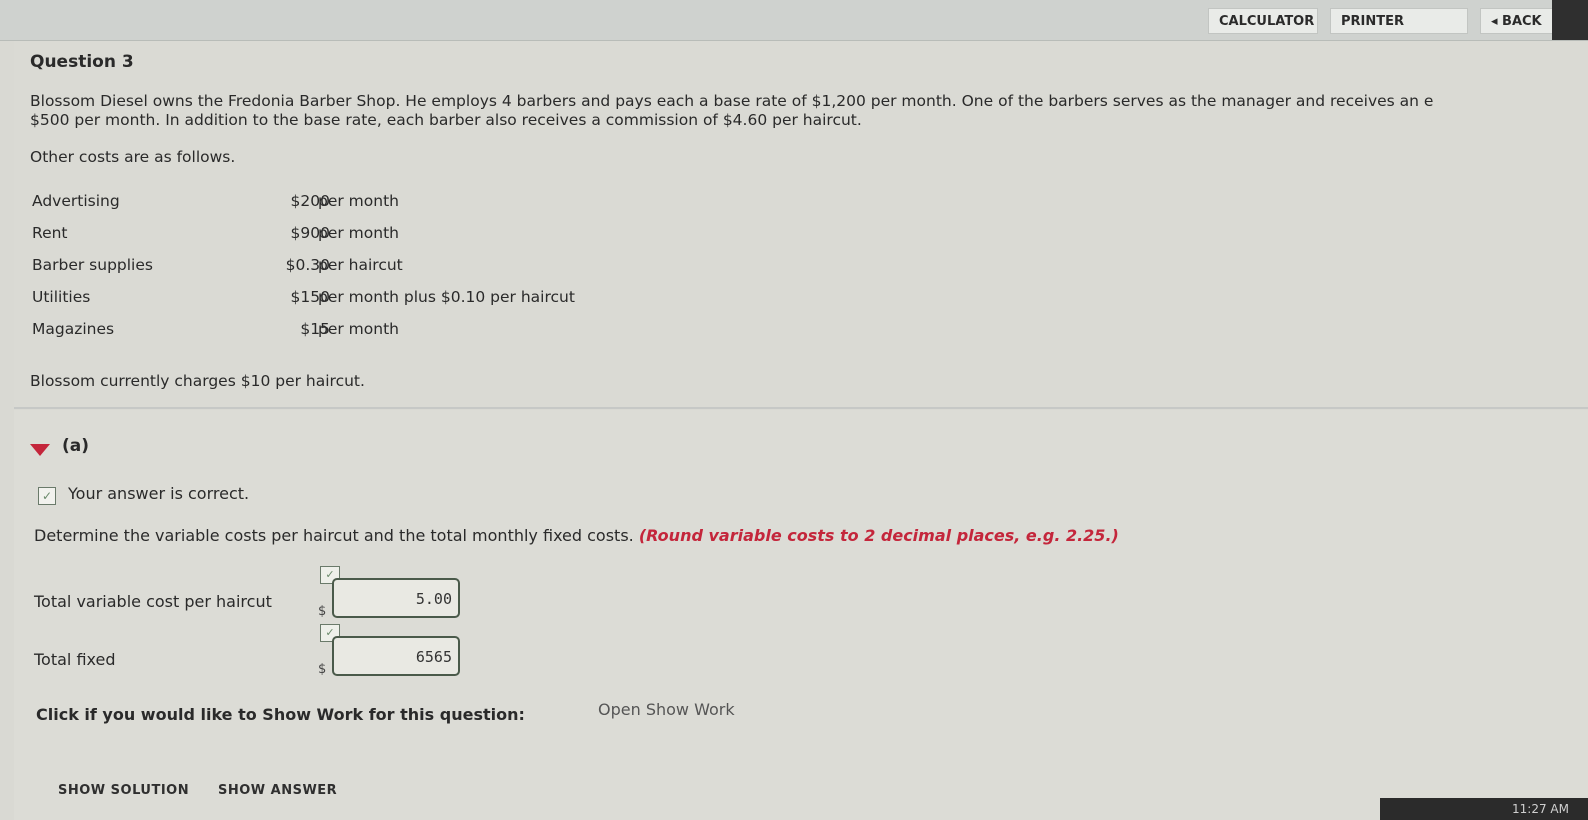 The height and width of the screenshot is (820, 1588). What do you see at coordinates (73, 329) in the screenshot?
I see `cost-label: Magazines` at bounding box center [73, 329].